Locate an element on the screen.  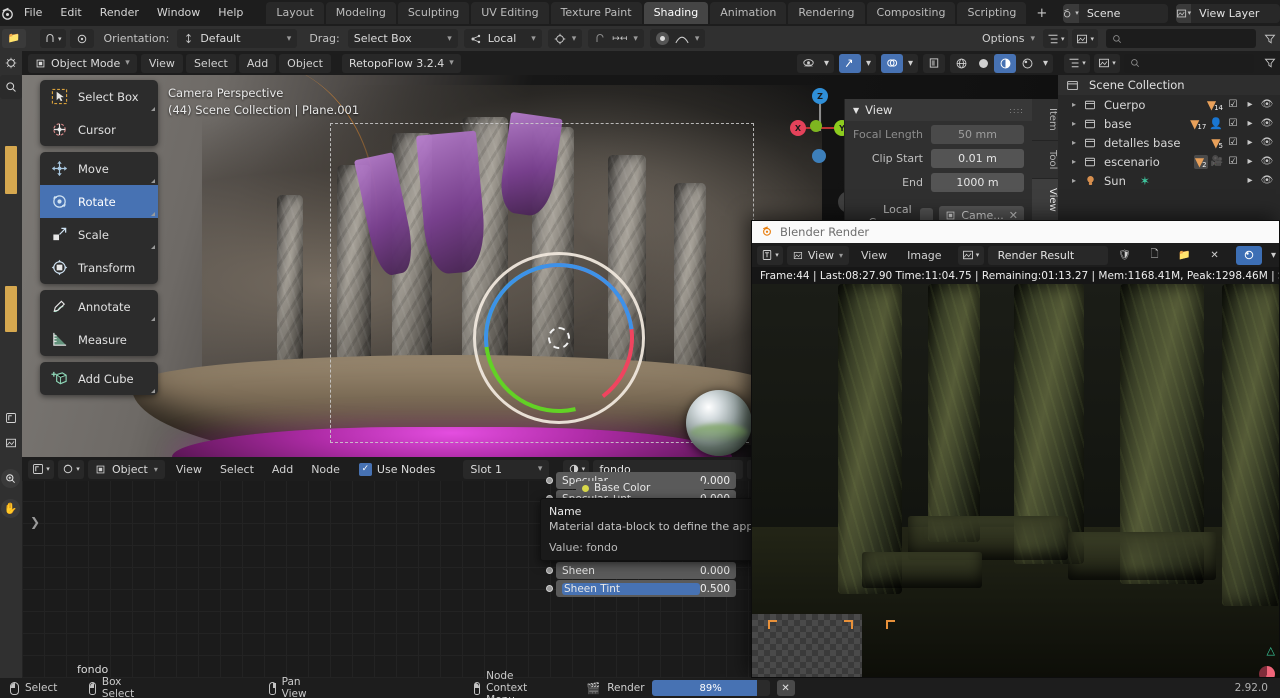
properties-editor-icon is located at coordinates (11, 63).